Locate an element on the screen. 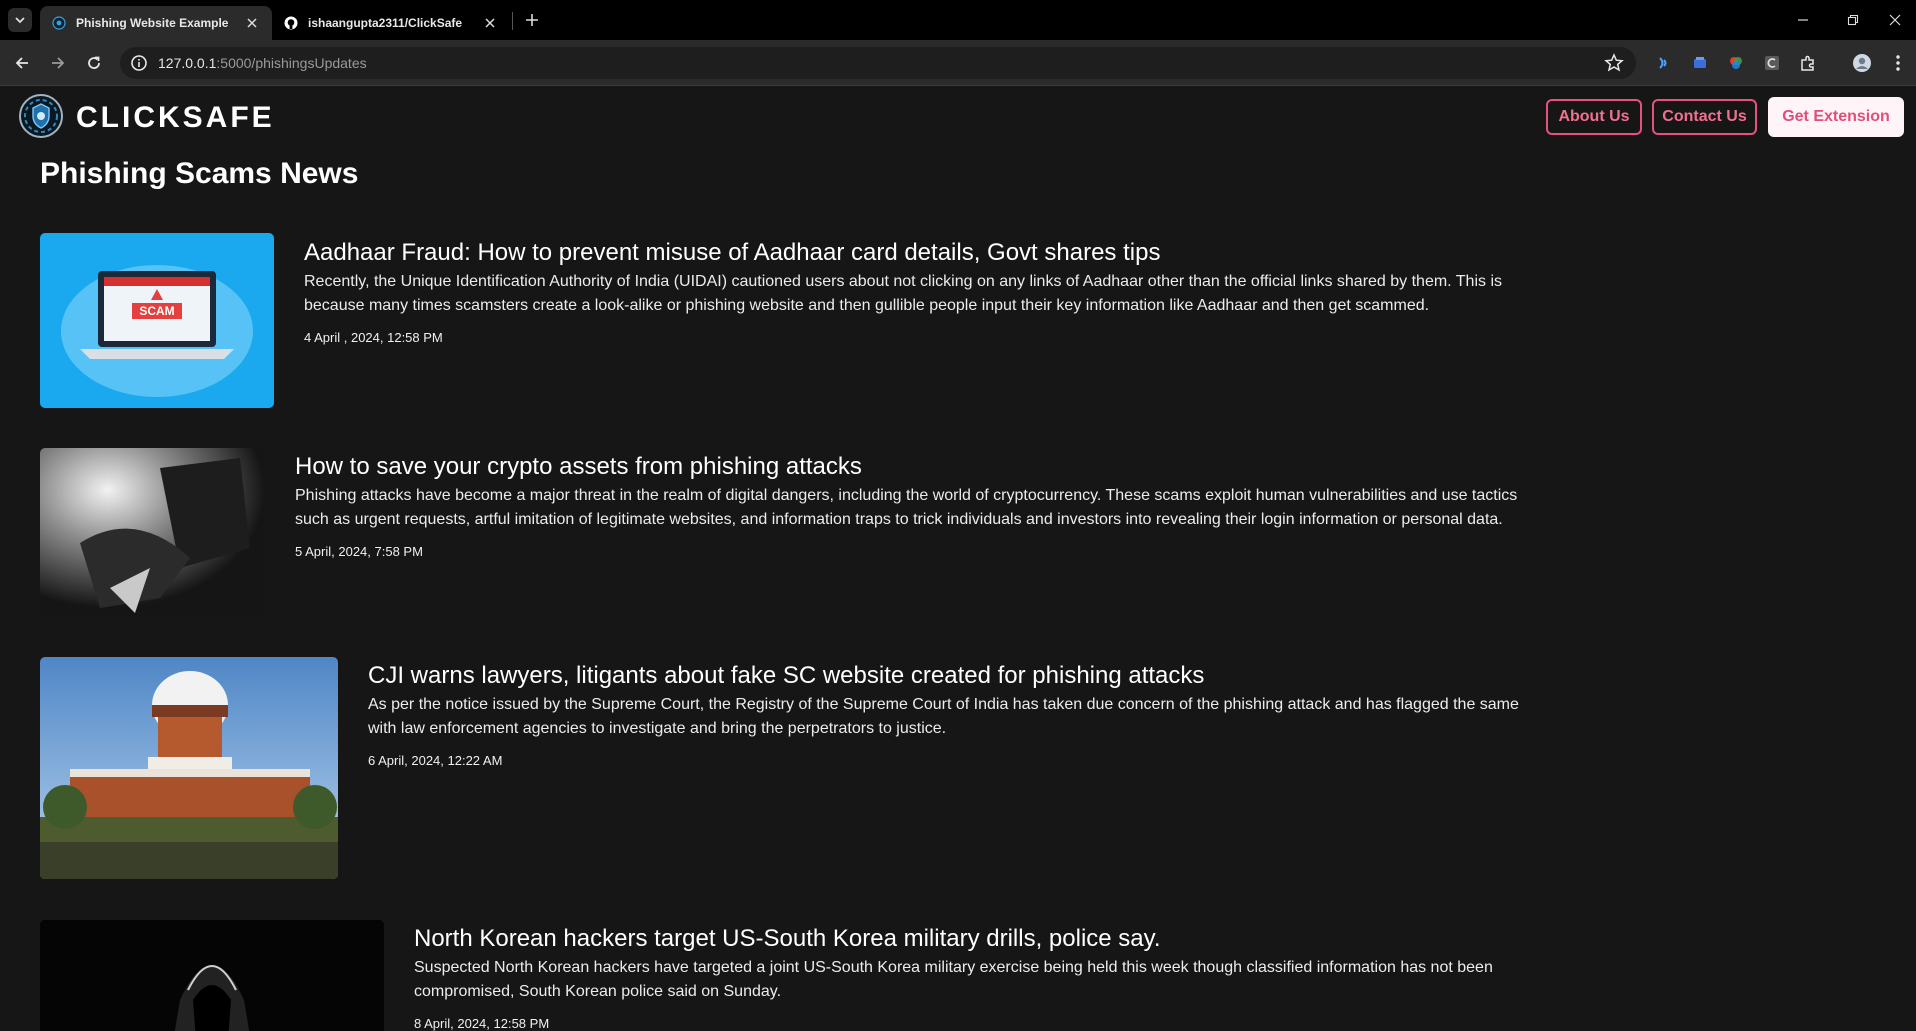 This screenshot has width=1916, height=1031. back-button is located at coordinates (22, 63).